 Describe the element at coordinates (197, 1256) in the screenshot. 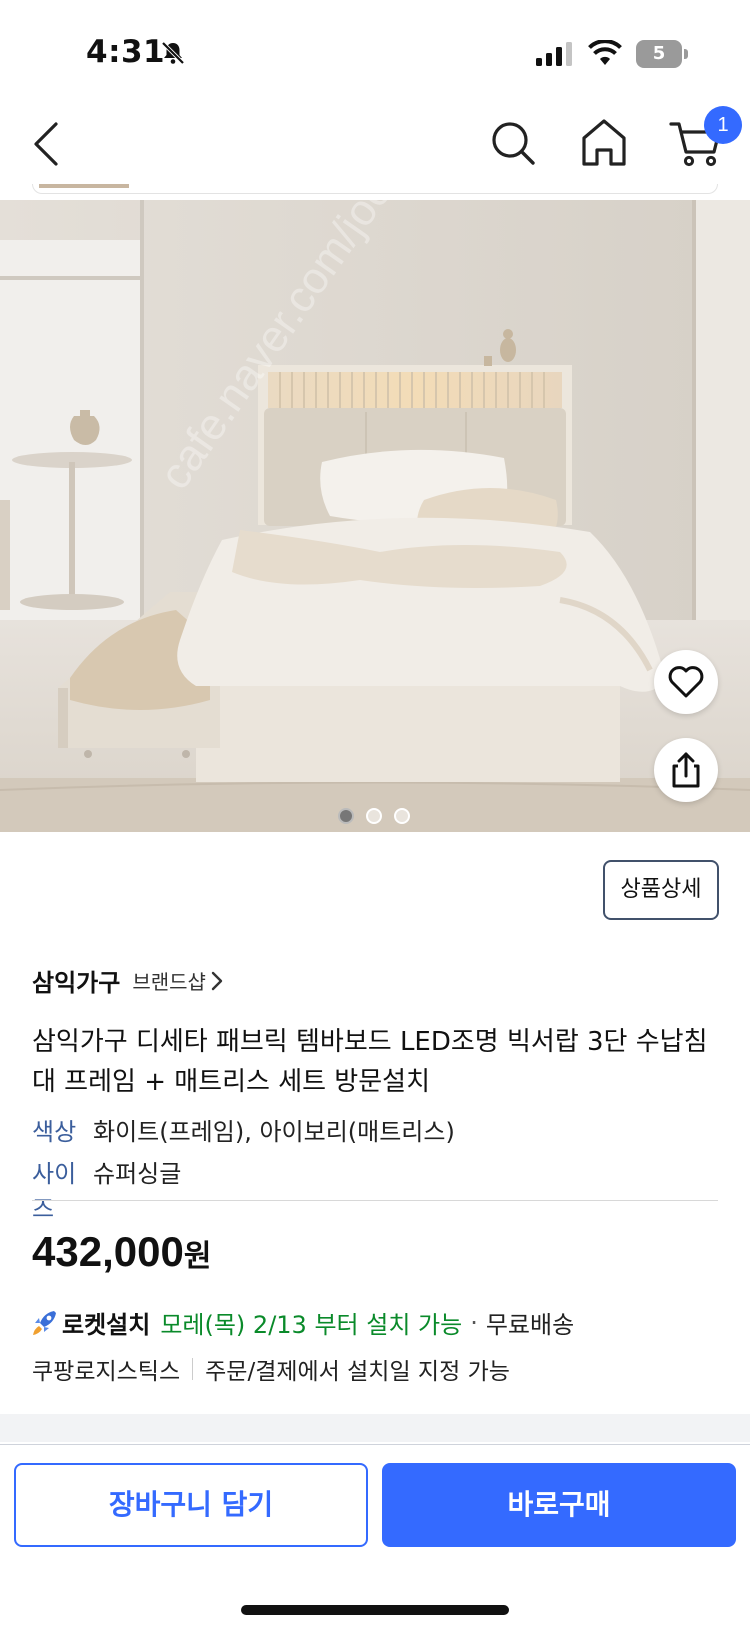

I see `price-unit: 원` at that location.